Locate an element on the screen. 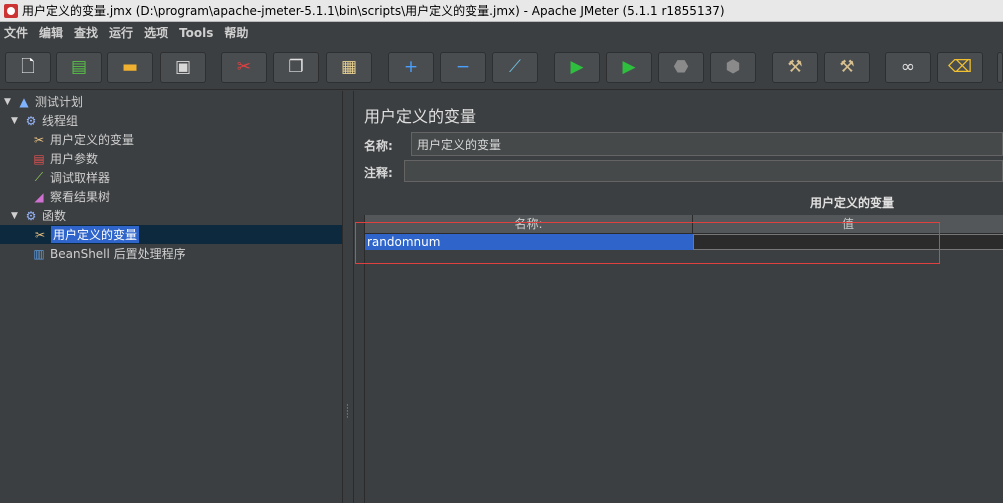  reset-search-broom-icon: ⌫ is located at coordinates (960, 67).